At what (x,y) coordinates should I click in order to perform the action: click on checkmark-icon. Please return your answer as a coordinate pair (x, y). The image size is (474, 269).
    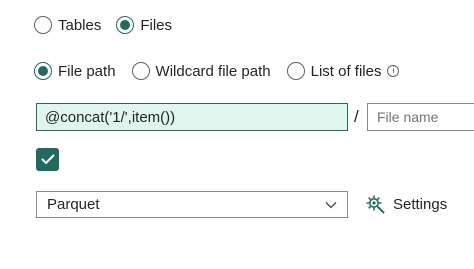
    Looking at the image, I should click on (47, 159).